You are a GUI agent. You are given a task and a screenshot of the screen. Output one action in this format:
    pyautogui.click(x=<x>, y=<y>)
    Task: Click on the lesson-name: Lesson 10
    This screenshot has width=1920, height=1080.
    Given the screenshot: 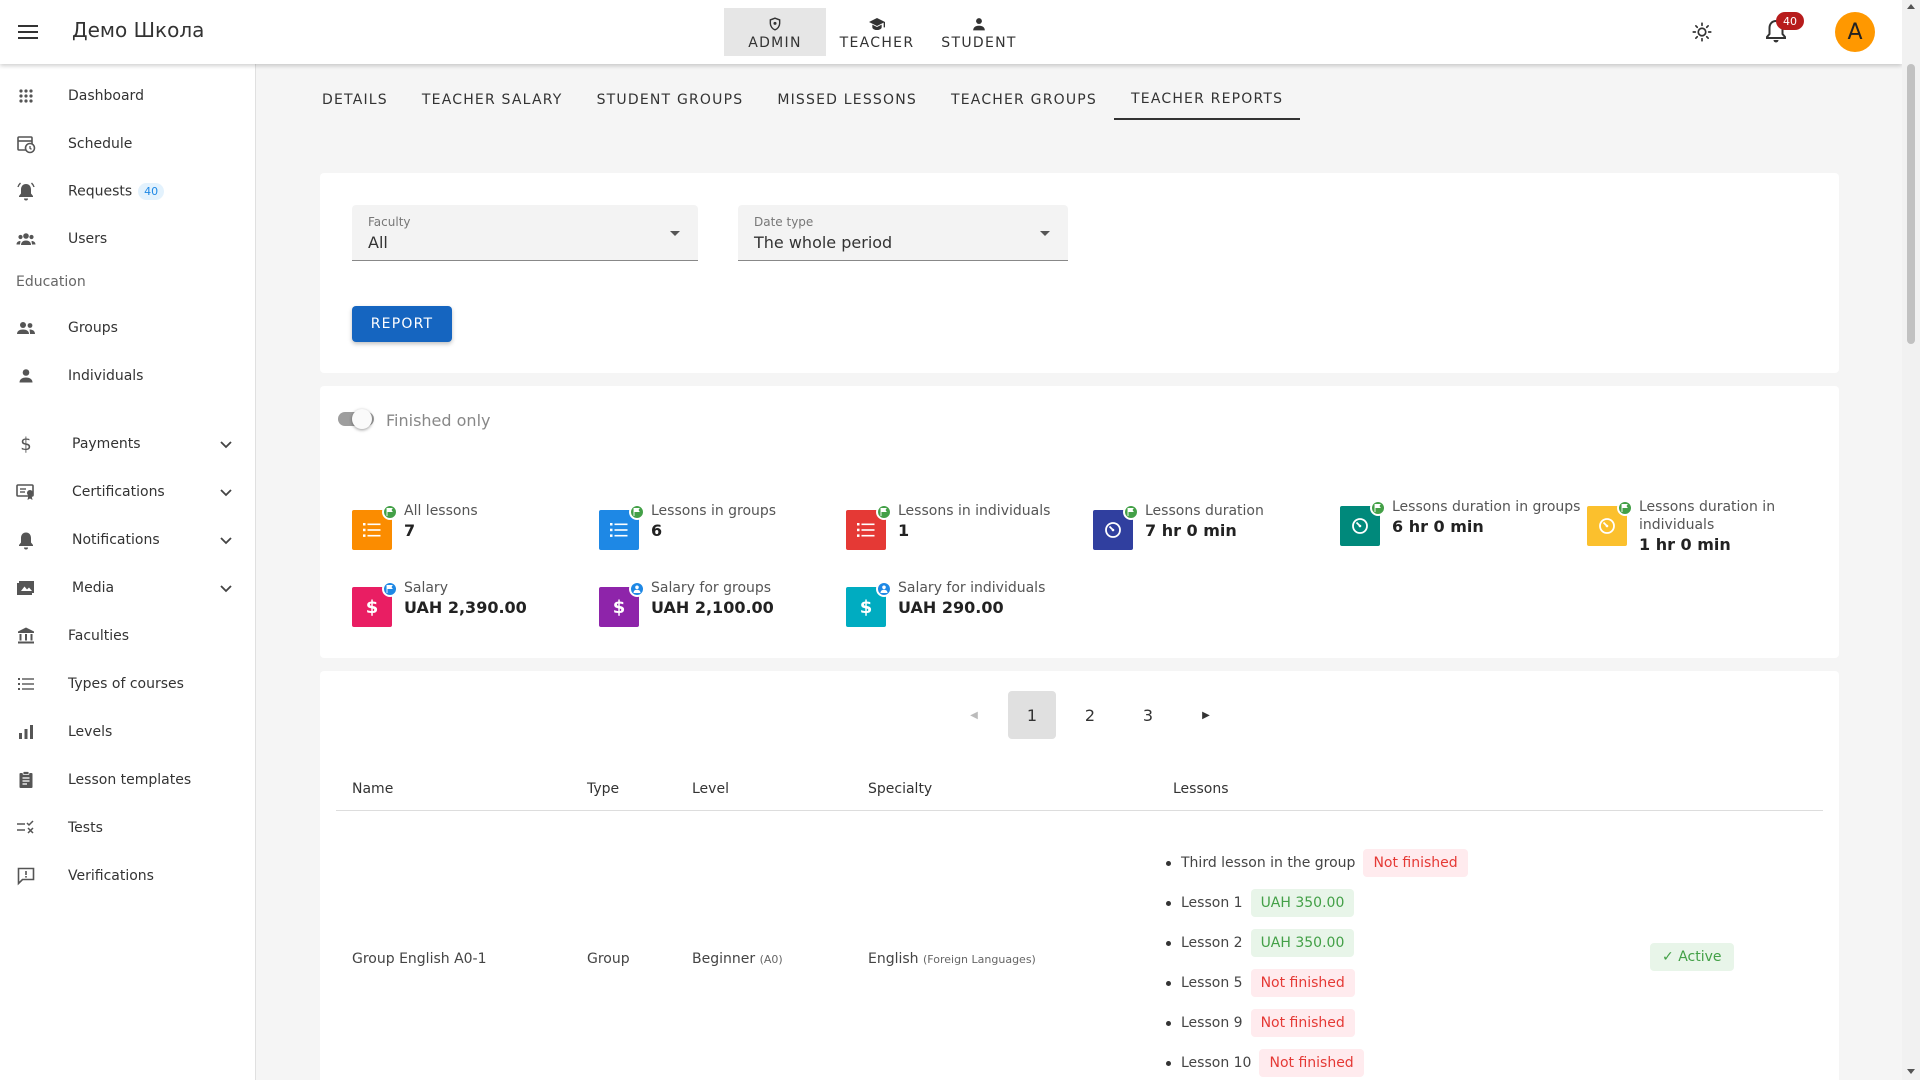 What is the action you would take?
    pyautogui.click(x=1216, y=1063)
    